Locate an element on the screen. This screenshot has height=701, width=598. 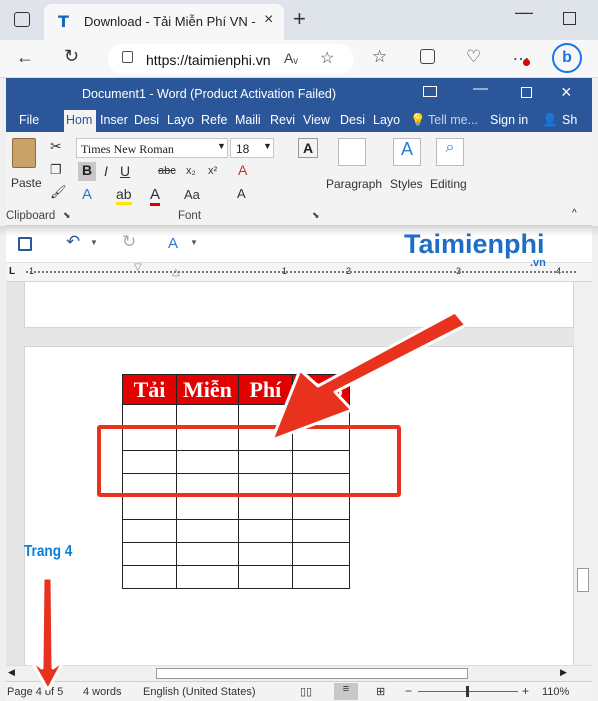
highlight-icon: ab is located at coordinates (124, 195).